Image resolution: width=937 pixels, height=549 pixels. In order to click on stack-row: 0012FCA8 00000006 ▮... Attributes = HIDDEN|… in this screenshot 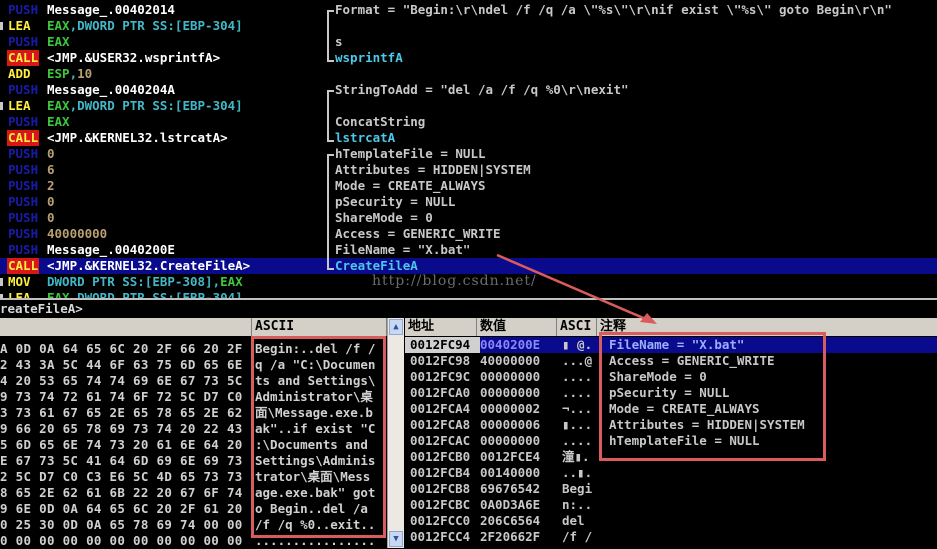, I will do `click(671, 425)`.